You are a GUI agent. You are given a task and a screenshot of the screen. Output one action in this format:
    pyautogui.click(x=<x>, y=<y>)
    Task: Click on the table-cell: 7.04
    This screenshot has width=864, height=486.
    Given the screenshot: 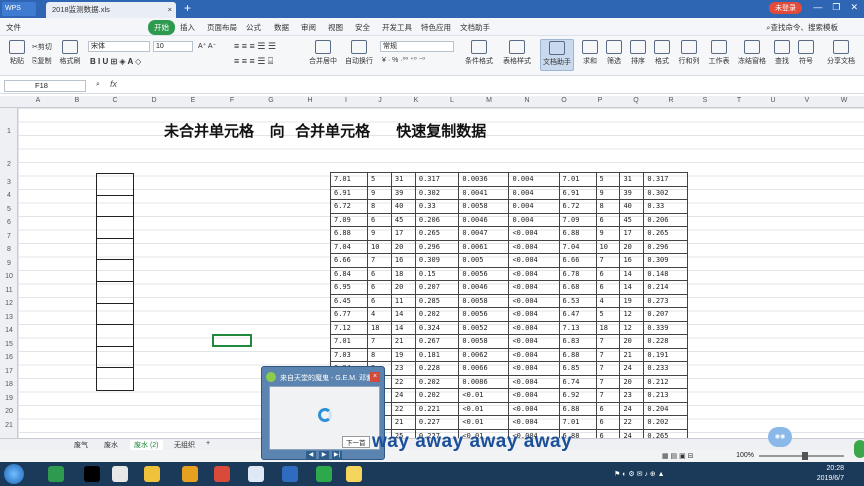 What is the action you would take?
    pyautogui.click(x=577, y=246)
    